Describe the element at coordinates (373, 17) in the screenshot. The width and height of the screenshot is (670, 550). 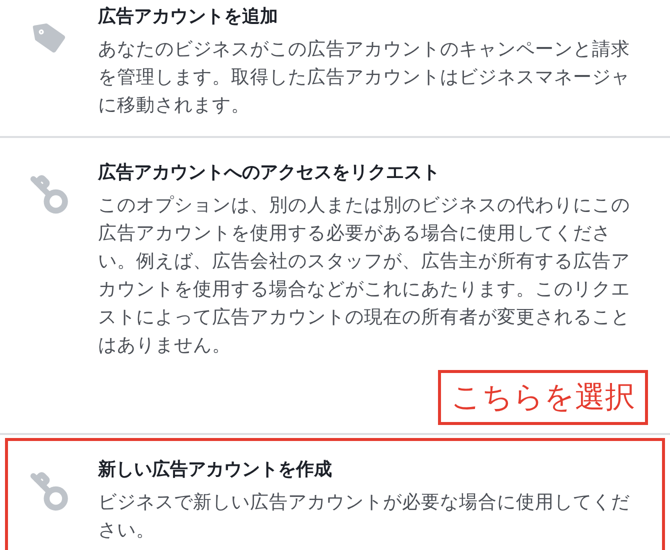
I see `option-title: 広告アカウントを追加` at that location.